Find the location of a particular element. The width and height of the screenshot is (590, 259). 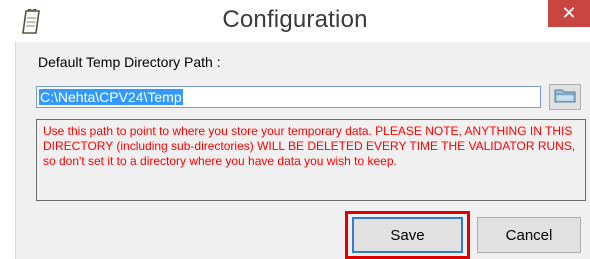

path-value: C:\Nehta\CPV24\Temp is located at coordinates (111, 97).